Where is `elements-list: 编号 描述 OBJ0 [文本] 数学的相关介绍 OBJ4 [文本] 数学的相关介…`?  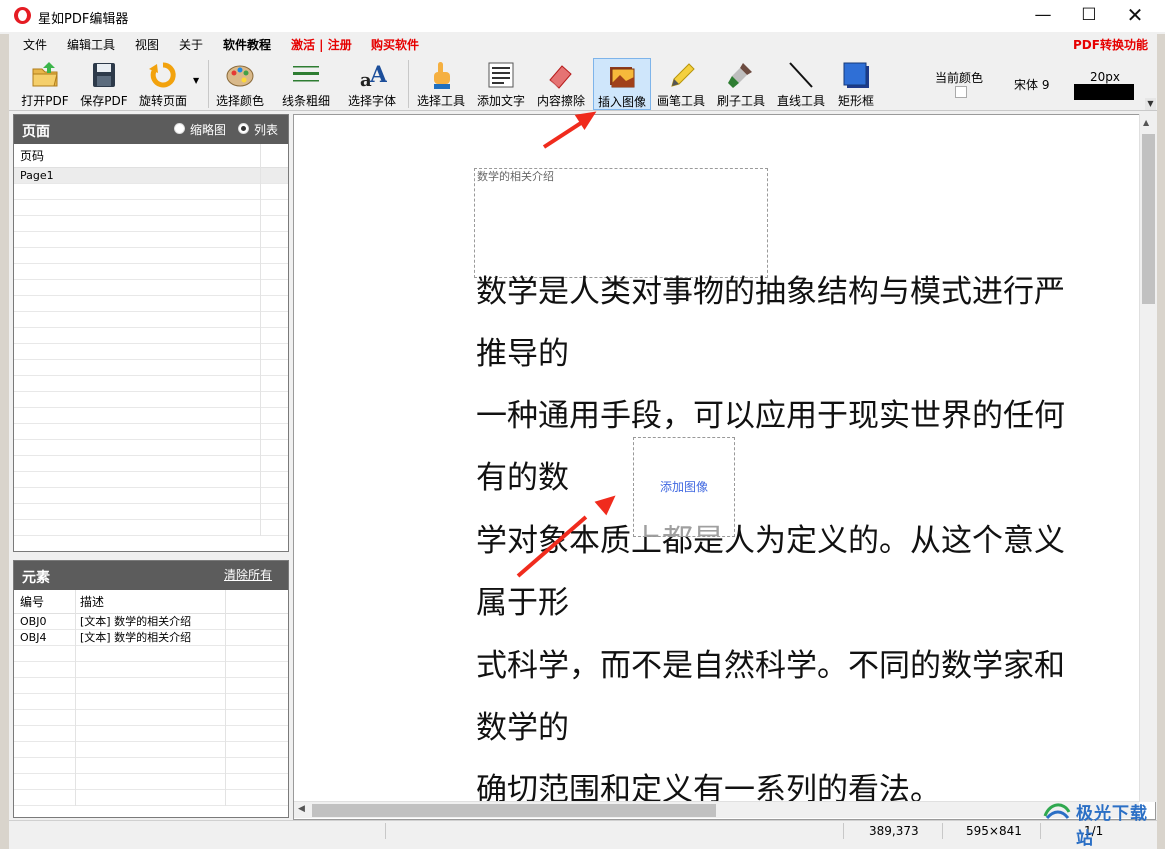
elements-list: 编号 描述 OBJ0 [文本] 数学的相关介绍 OBJ4 [文本] 数学的相关介… is located at coordinates (151, 698).